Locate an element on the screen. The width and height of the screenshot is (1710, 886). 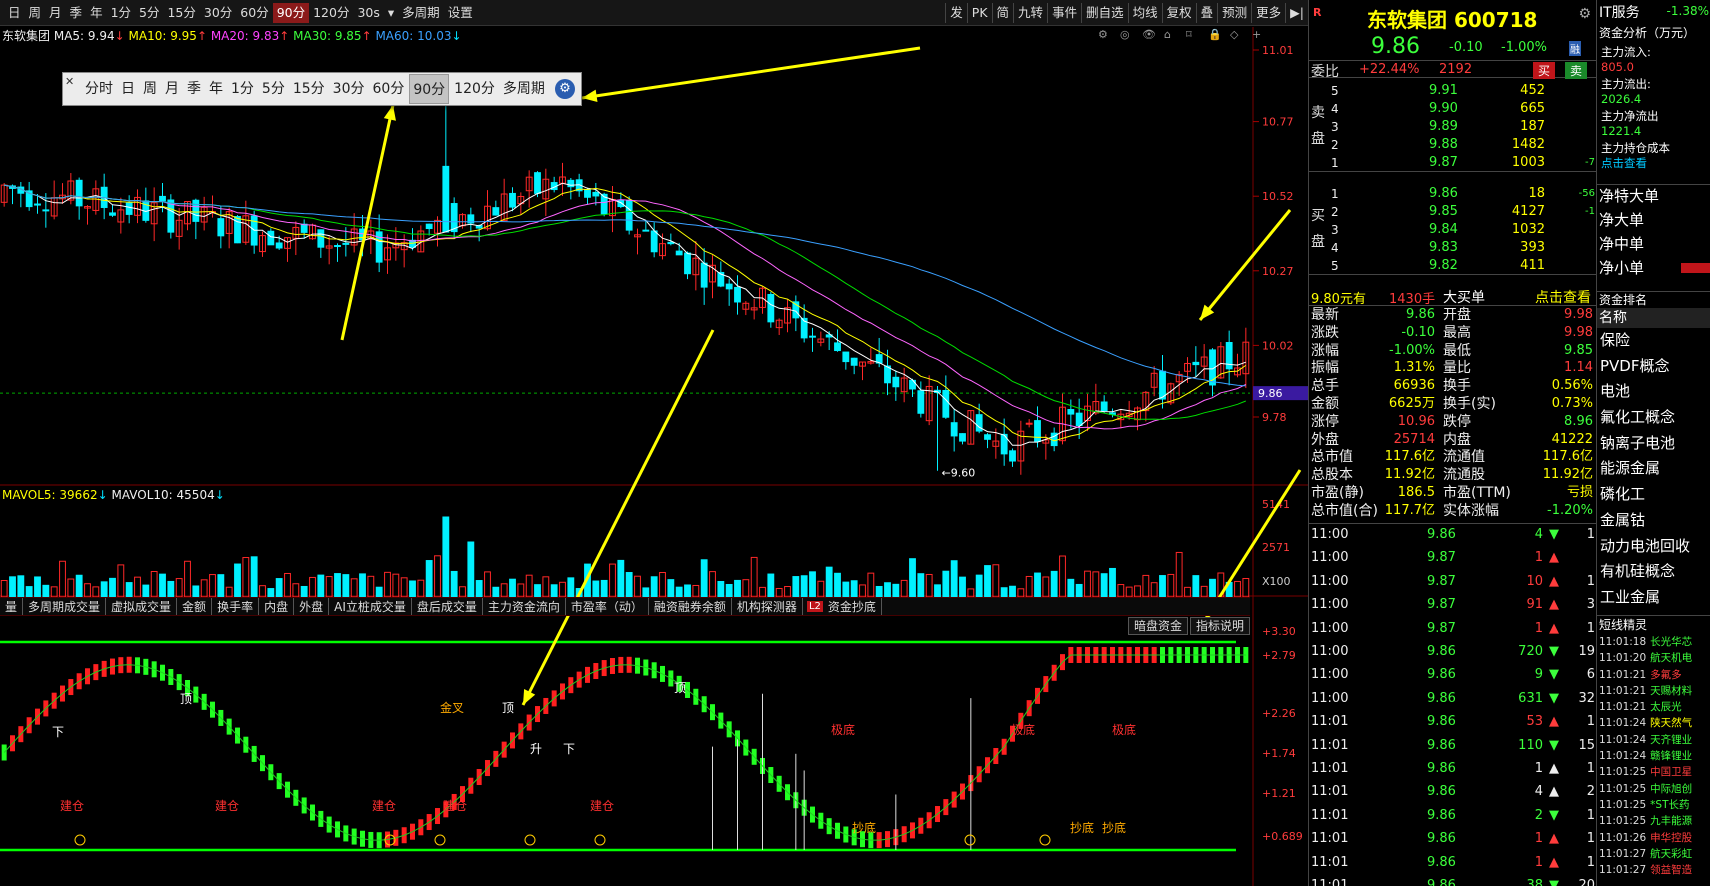
fund-cost-link: 点击查看 is located at coordinates (1624, 163).